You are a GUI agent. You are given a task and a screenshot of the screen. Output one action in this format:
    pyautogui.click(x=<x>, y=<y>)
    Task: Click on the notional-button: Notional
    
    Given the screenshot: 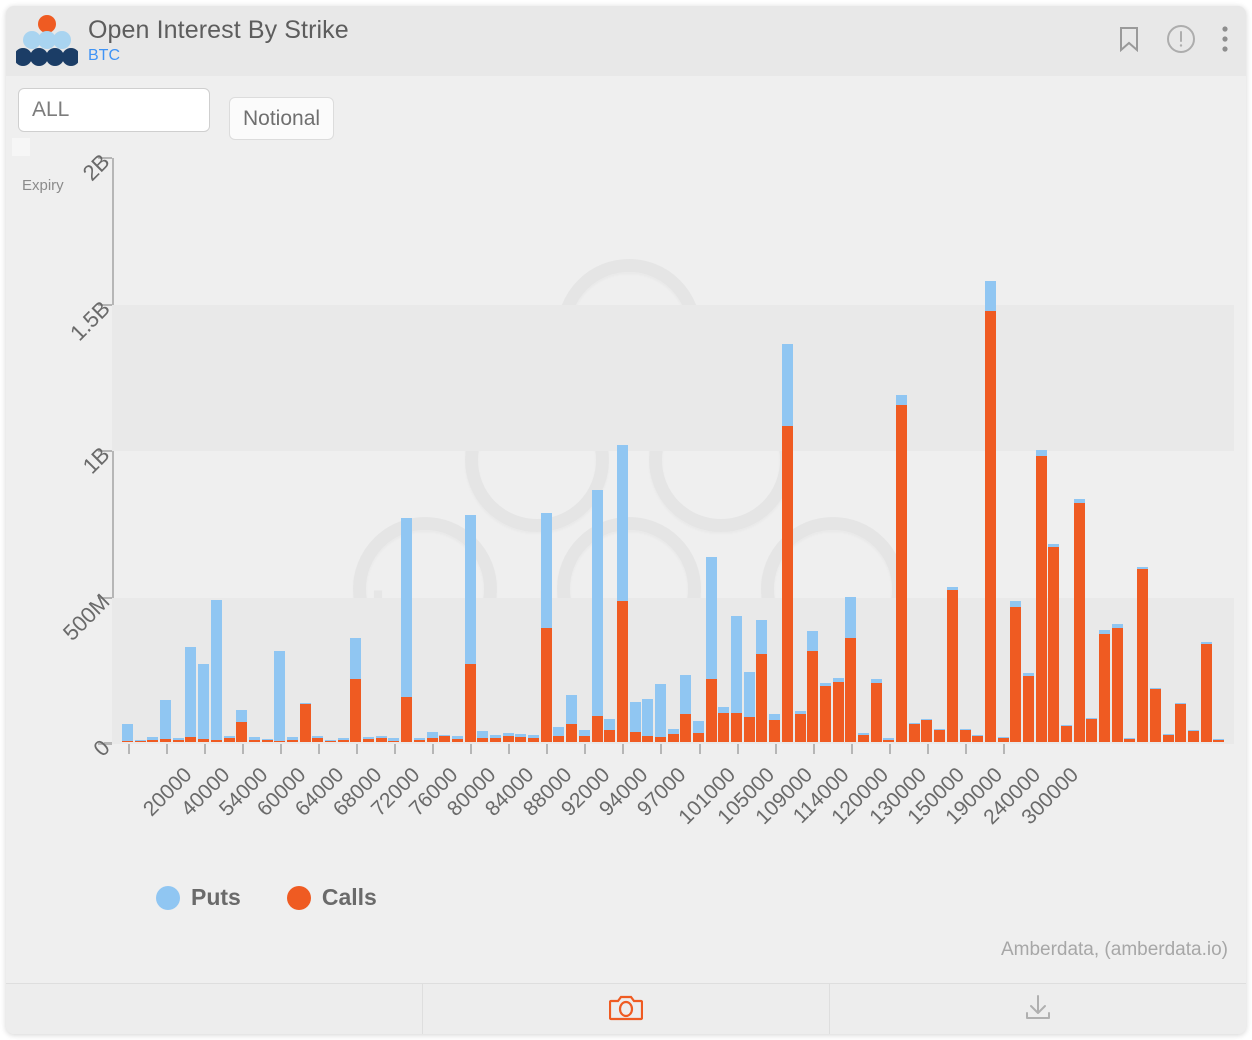 What is the action you would take?
    pyautogui.click(x=282, y=118)
    